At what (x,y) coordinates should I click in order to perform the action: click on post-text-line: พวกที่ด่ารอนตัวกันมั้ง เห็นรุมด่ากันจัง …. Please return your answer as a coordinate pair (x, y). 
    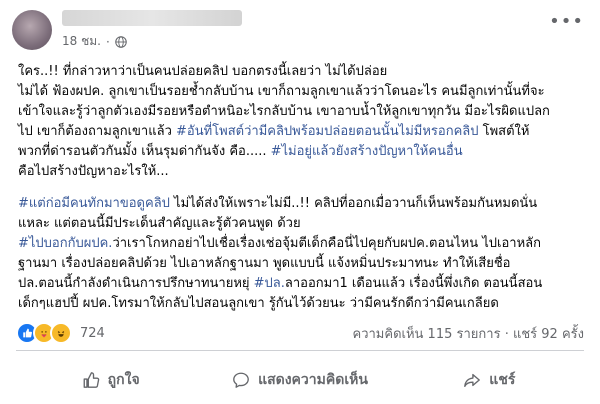
    Looking at the image, I should click on (303, 152).